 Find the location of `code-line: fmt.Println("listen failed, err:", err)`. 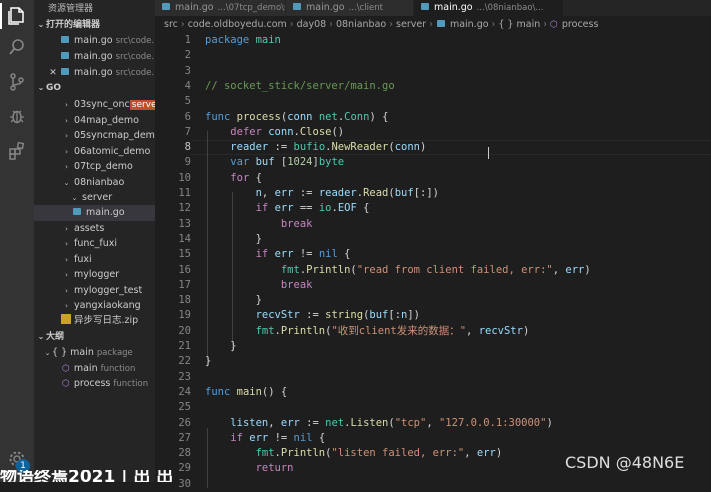

code-line: fmt.Println("listen failed, err:", err) is located at coordinates (354, 453).